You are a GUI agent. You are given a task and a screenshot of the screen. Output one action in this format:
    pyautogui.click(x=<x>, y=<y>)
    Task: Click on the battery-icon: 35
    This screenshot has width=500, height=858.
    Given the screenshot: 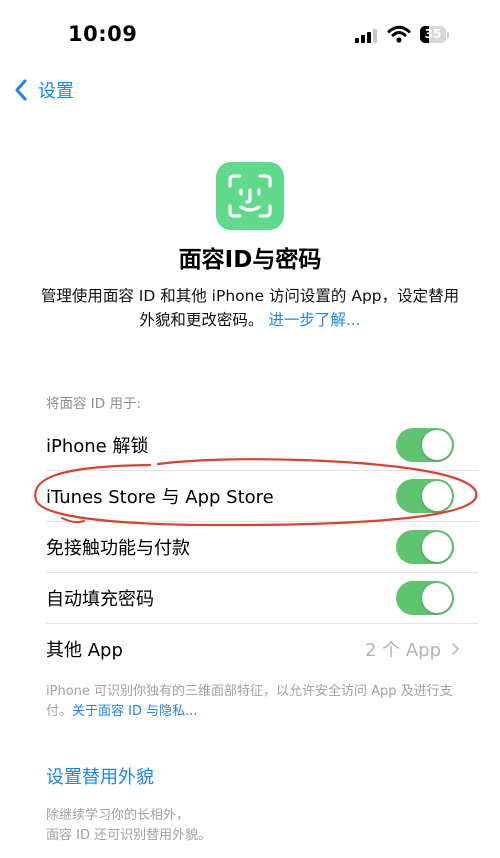 What is the action you would take?
    pyautogui.click(x=435, y=35)
    